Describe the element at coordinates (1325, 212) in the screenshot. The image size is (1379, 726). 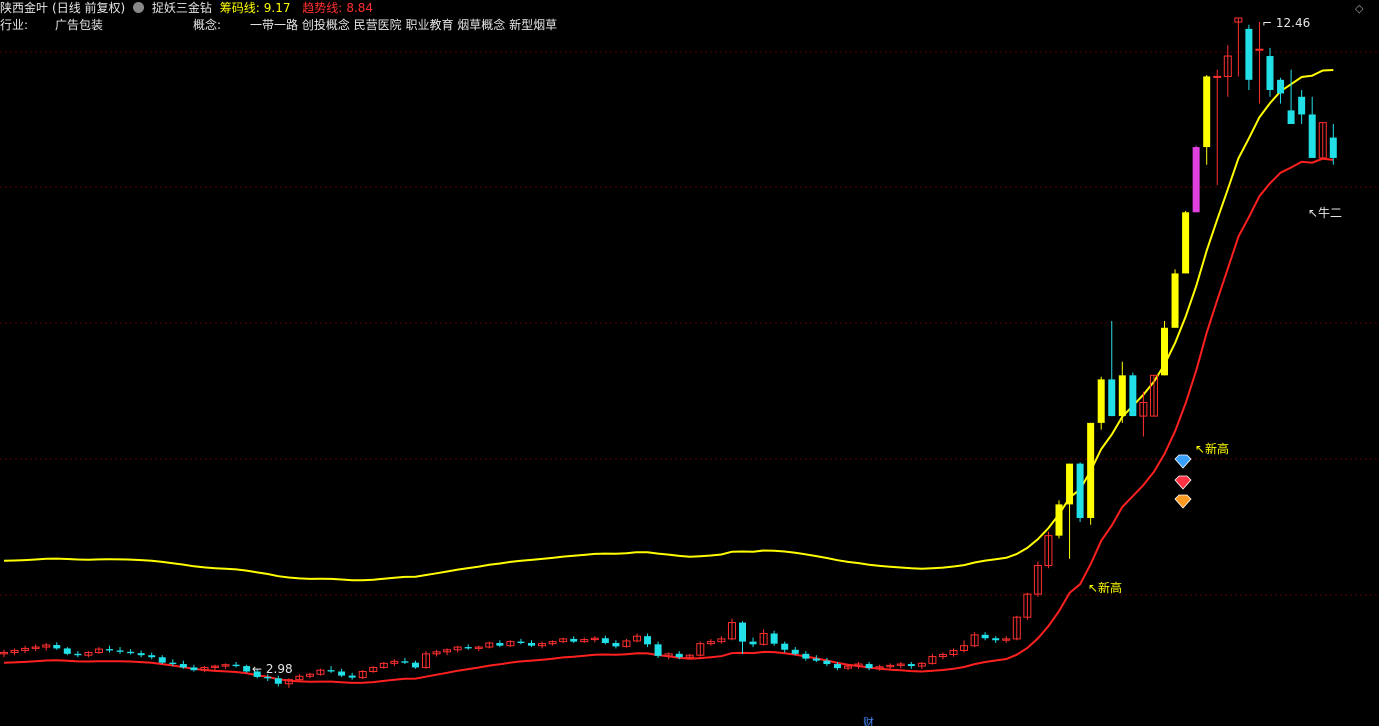
I see `bull-two-annotation: ↖牛二` at that location.